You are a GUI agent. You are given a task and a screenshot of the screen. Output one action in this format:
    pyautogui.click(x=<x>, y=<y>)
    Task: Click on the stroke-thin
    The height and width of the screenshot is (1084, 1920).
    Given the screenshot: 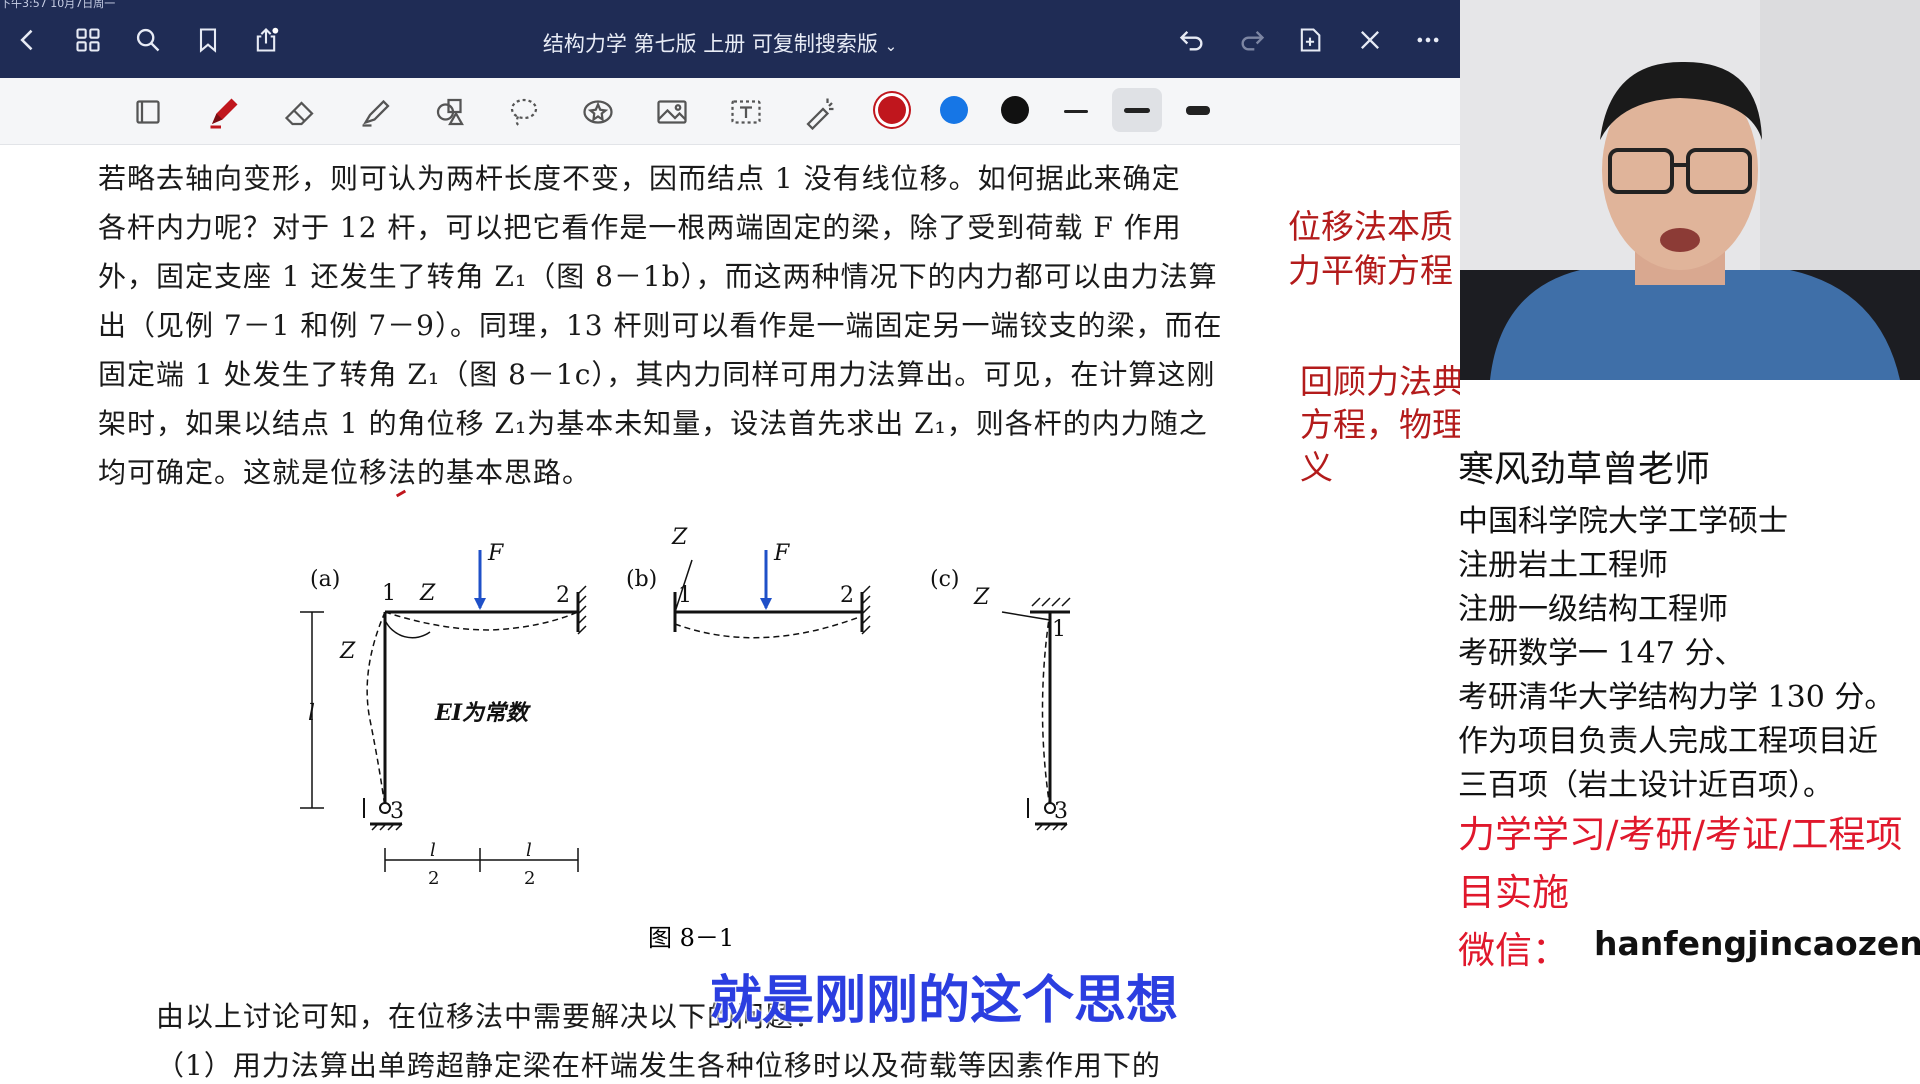 What is the action you would take?
    pyautogui.click(x=1076, y=111)
    